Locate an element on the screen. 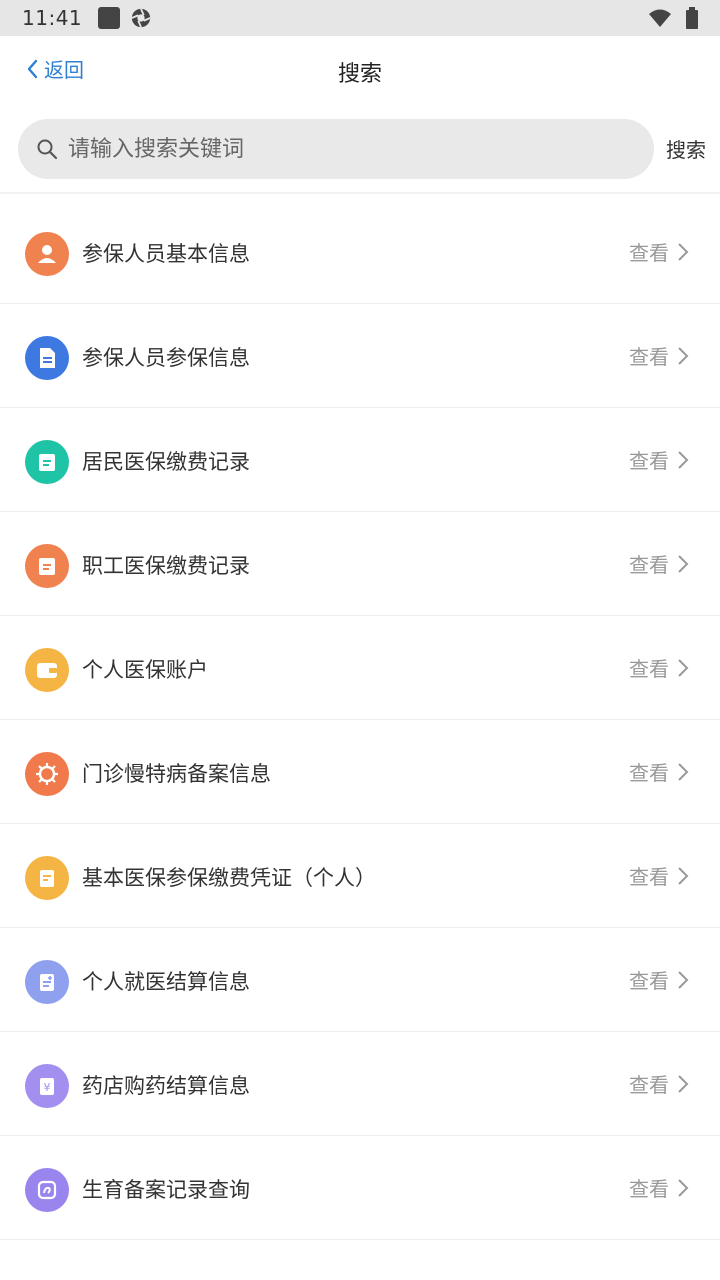 The width and height of the screenshot is (720, 1280). list-item-label: 职工医保缴费记录 is located at coordinates (166, 566).